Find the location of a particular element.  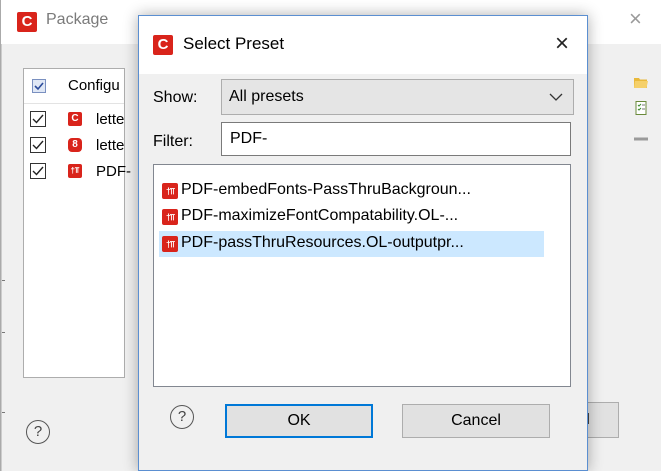

connect-template-icon: 8 is located at coordinates (75, 145).